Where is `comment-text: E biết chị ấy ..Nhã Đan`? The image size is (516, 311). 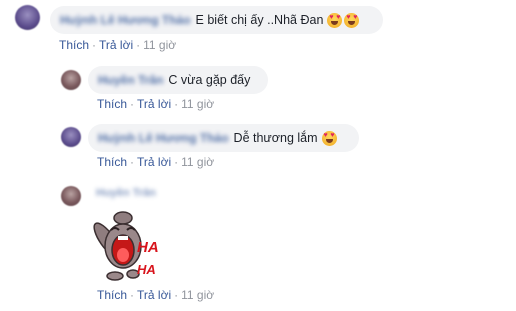
comment-text: E biết chị ấy ..Nhã Đan is located at coordinates (259, 20).